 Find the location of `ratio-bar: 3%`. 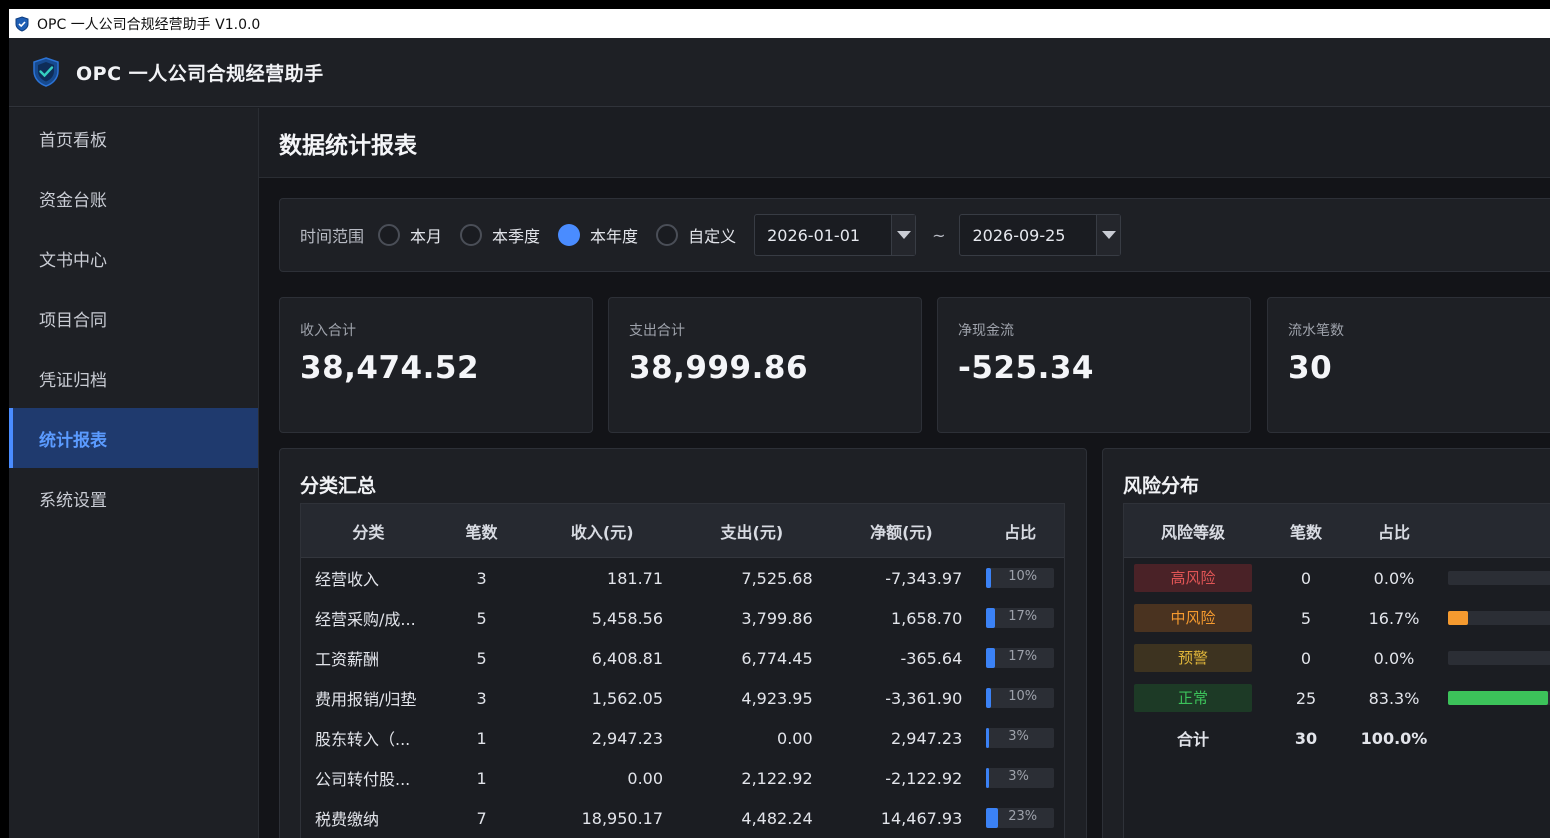

ratio-bar: 3% is located at coordinates (1020, 738).